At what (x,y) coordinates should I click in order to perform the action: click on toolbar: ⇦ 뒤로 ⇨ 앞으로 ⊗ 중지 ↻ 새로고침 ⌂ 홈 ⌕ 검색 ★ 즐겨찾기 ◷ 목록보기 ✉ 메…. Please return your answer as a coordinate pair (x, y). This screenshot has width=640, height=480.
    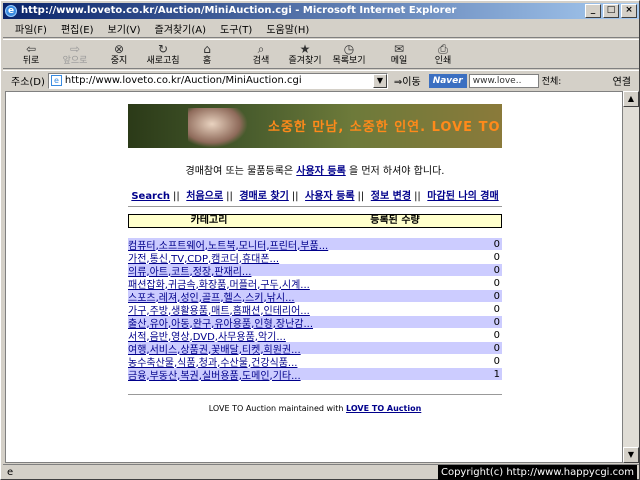
    Looking at the image, I should click on (321, 54).